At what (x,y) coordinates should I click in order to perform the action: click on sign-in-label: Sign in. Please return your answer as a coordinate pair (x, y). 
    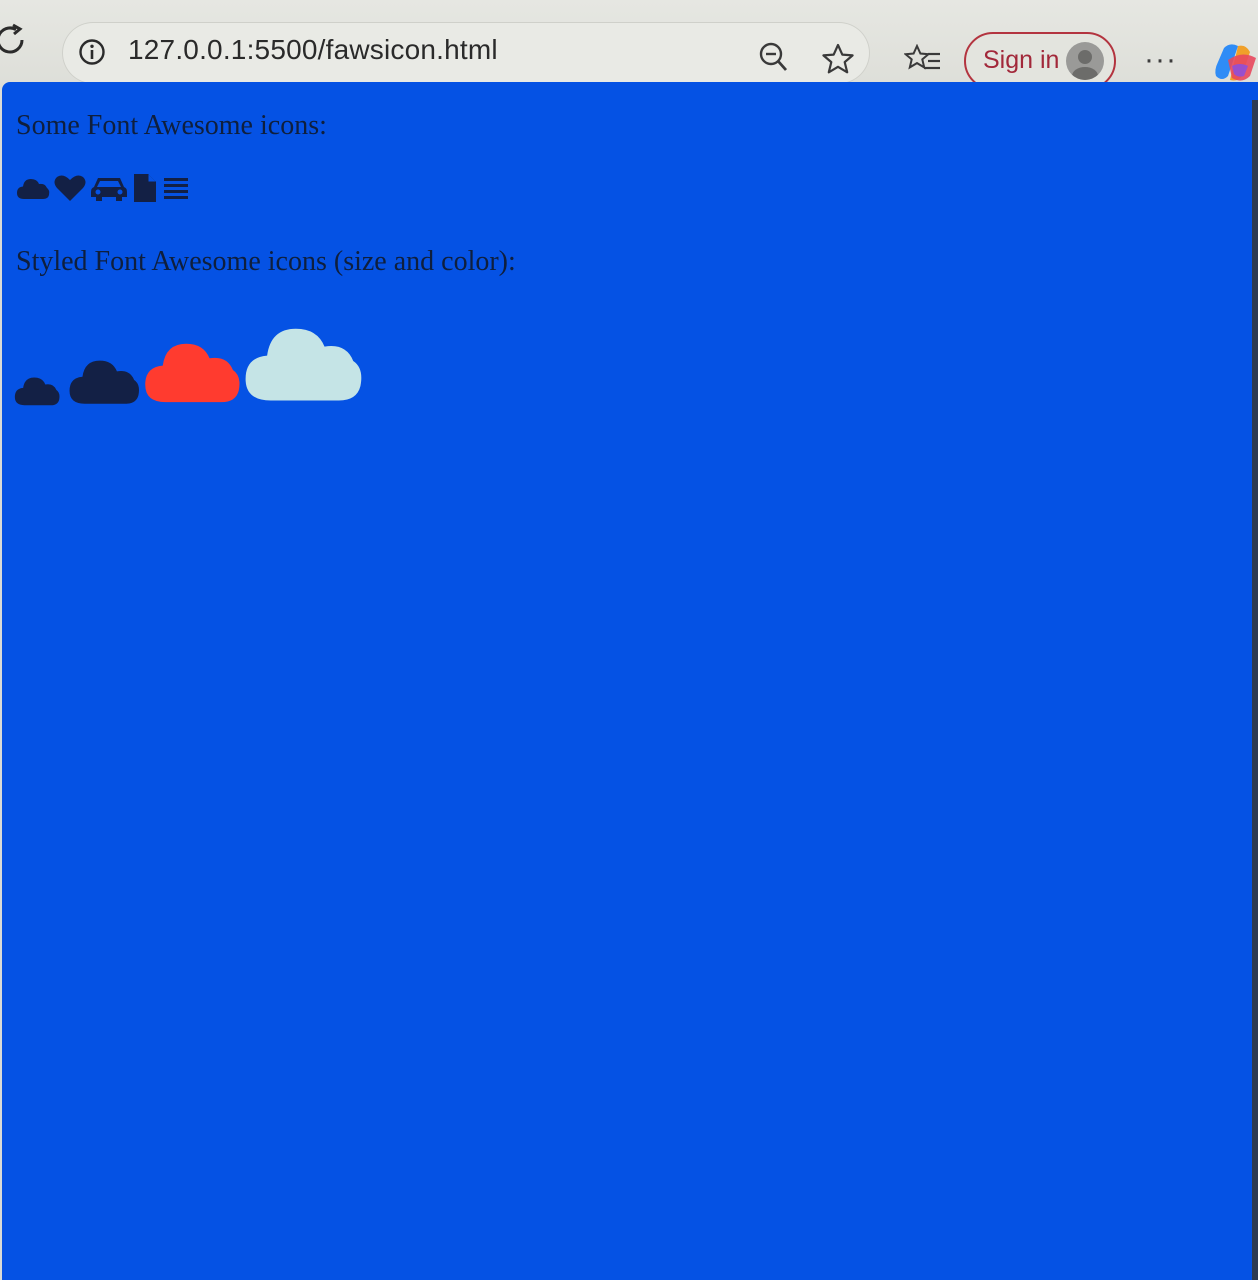
    Looking at the image, I should click on (1021, 60).